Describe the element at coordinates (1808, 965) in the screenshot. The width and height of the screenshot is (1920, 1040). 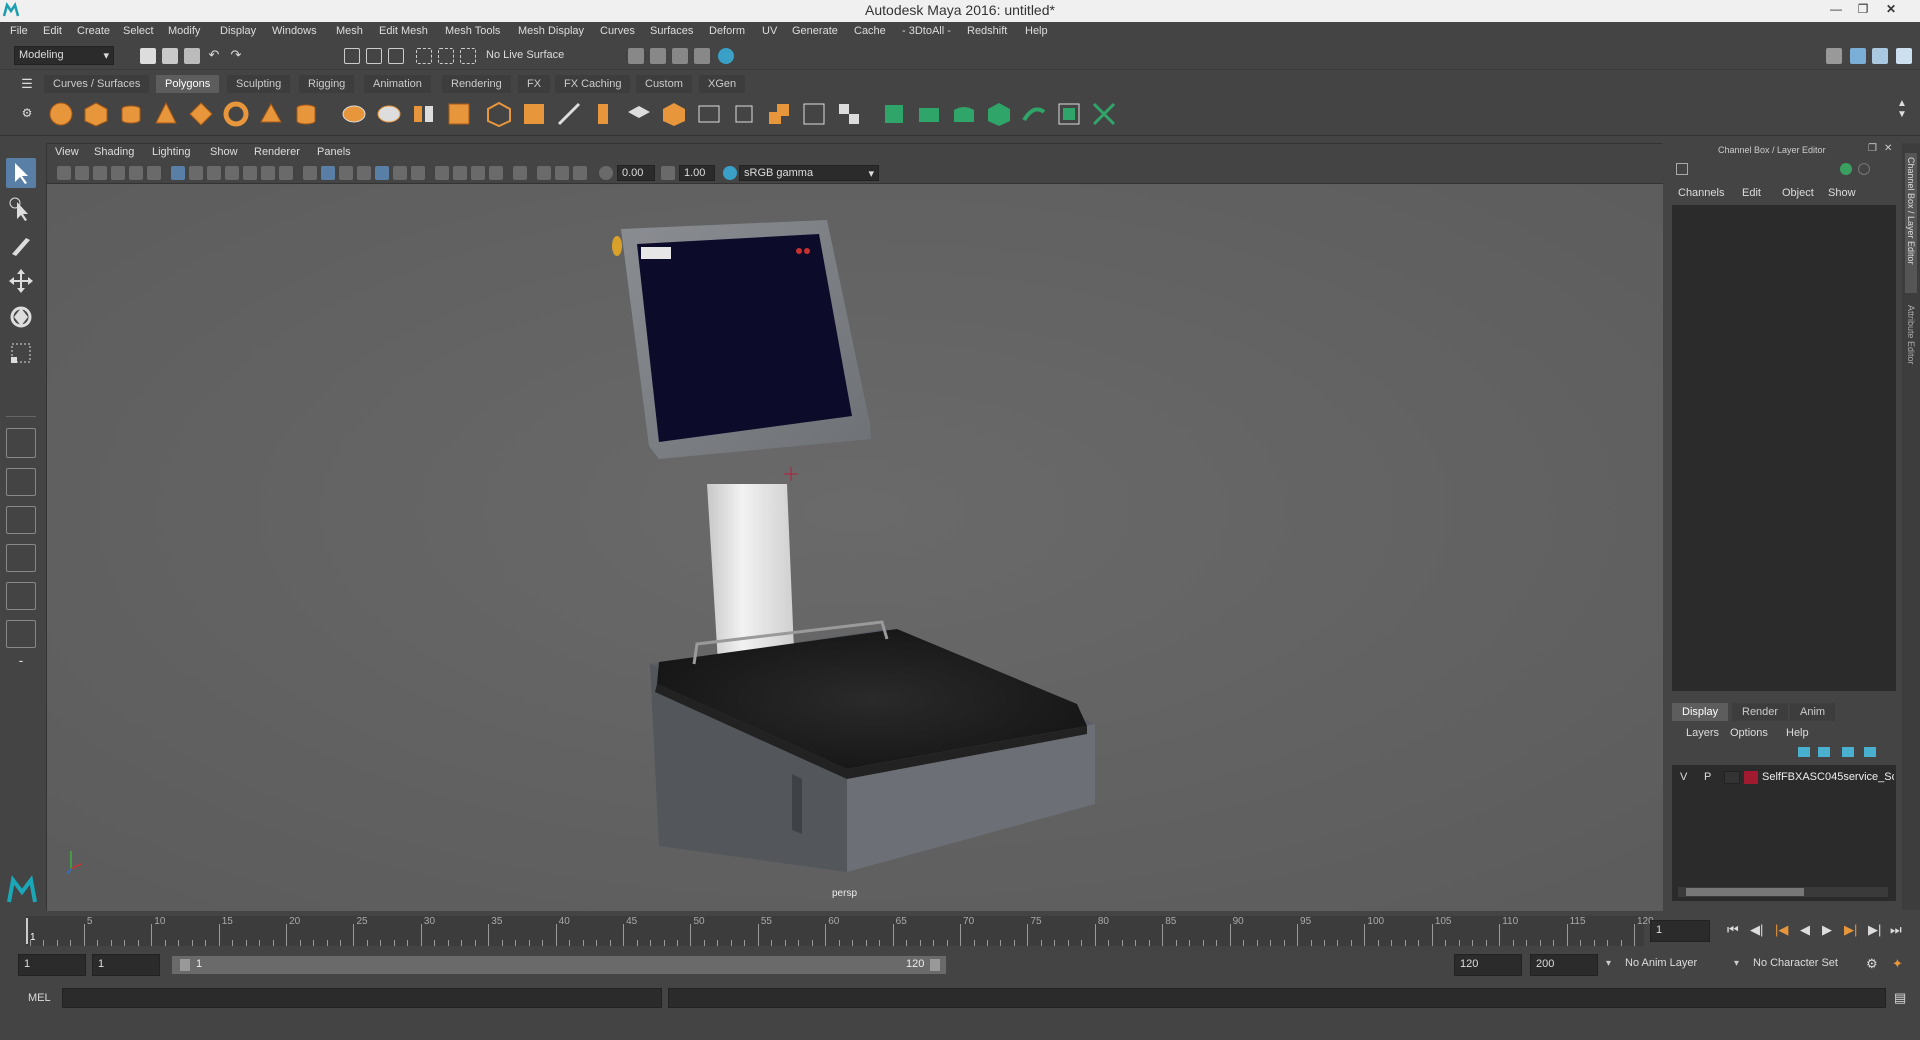
I see `character-set-dropdown: No Character Set` at that location.